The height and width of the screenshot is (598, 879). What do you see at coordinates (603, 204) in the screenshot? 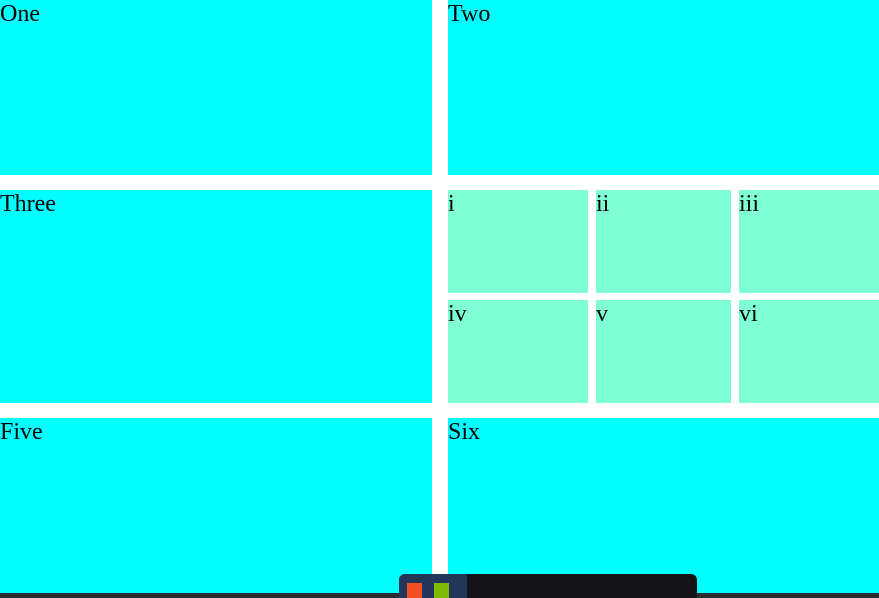
I see `cell-label: ii` at bounding box center [603, 204].